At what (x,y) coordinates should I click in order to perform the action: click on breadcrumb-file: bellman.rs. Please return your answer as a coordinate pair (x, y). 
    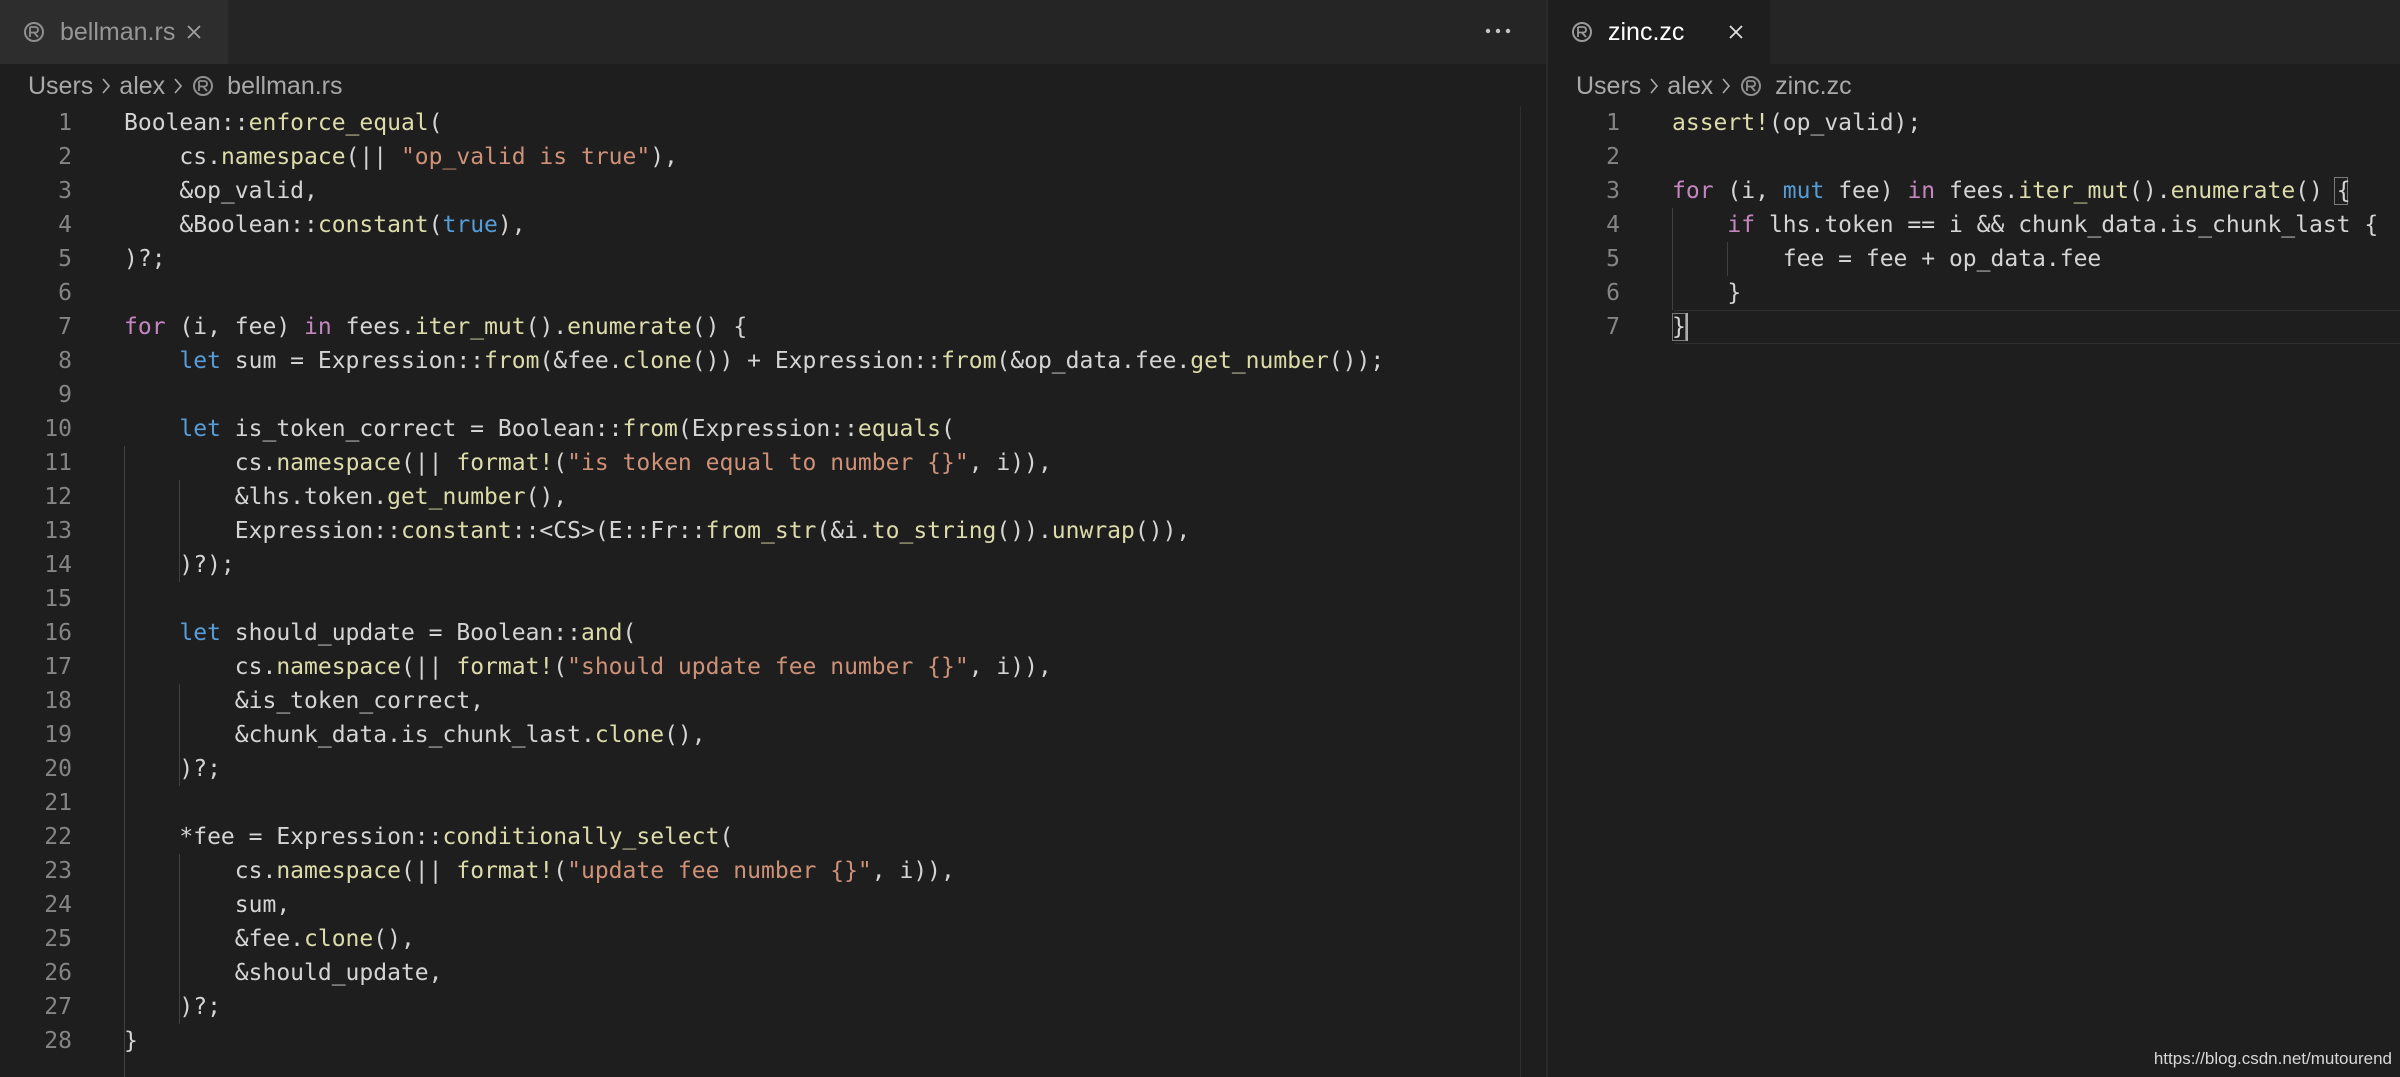
    Looking at the image, I should click on (284, 86).